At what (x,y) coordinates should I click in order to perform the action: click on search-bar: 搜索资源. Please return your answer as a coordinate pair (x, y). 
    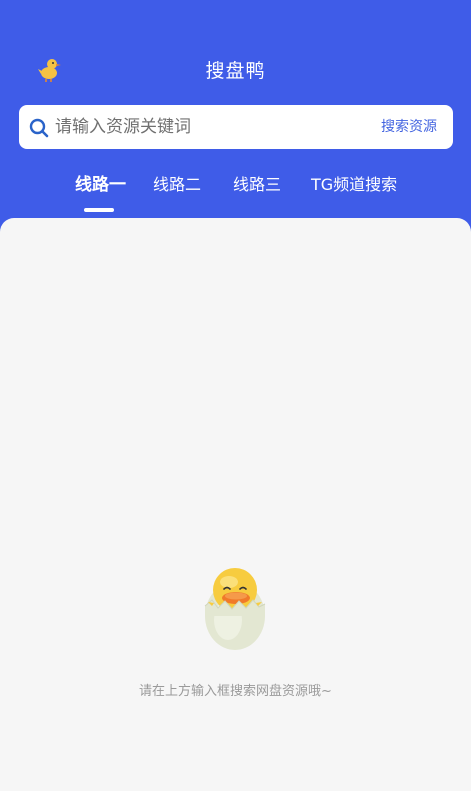
    Looking at the image, I should click on (236, 127).